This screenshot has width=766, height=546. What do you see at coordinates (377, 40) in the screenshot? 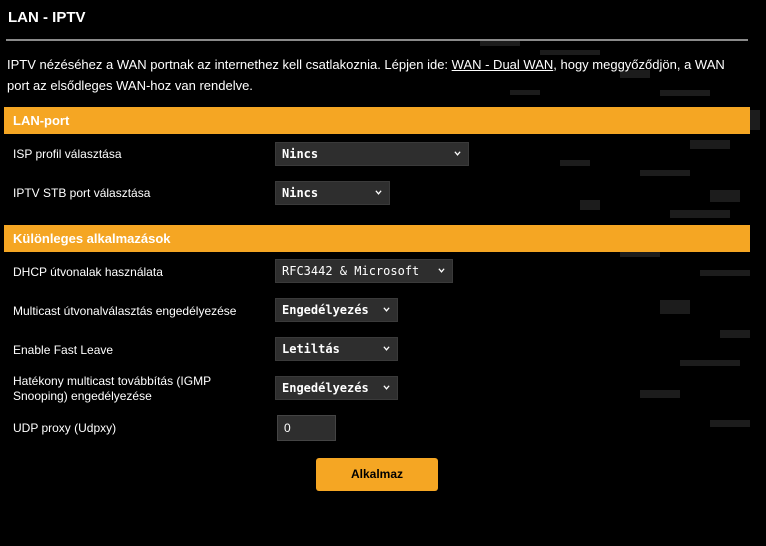
I see `title-divider` at bounding box center [377, 40].